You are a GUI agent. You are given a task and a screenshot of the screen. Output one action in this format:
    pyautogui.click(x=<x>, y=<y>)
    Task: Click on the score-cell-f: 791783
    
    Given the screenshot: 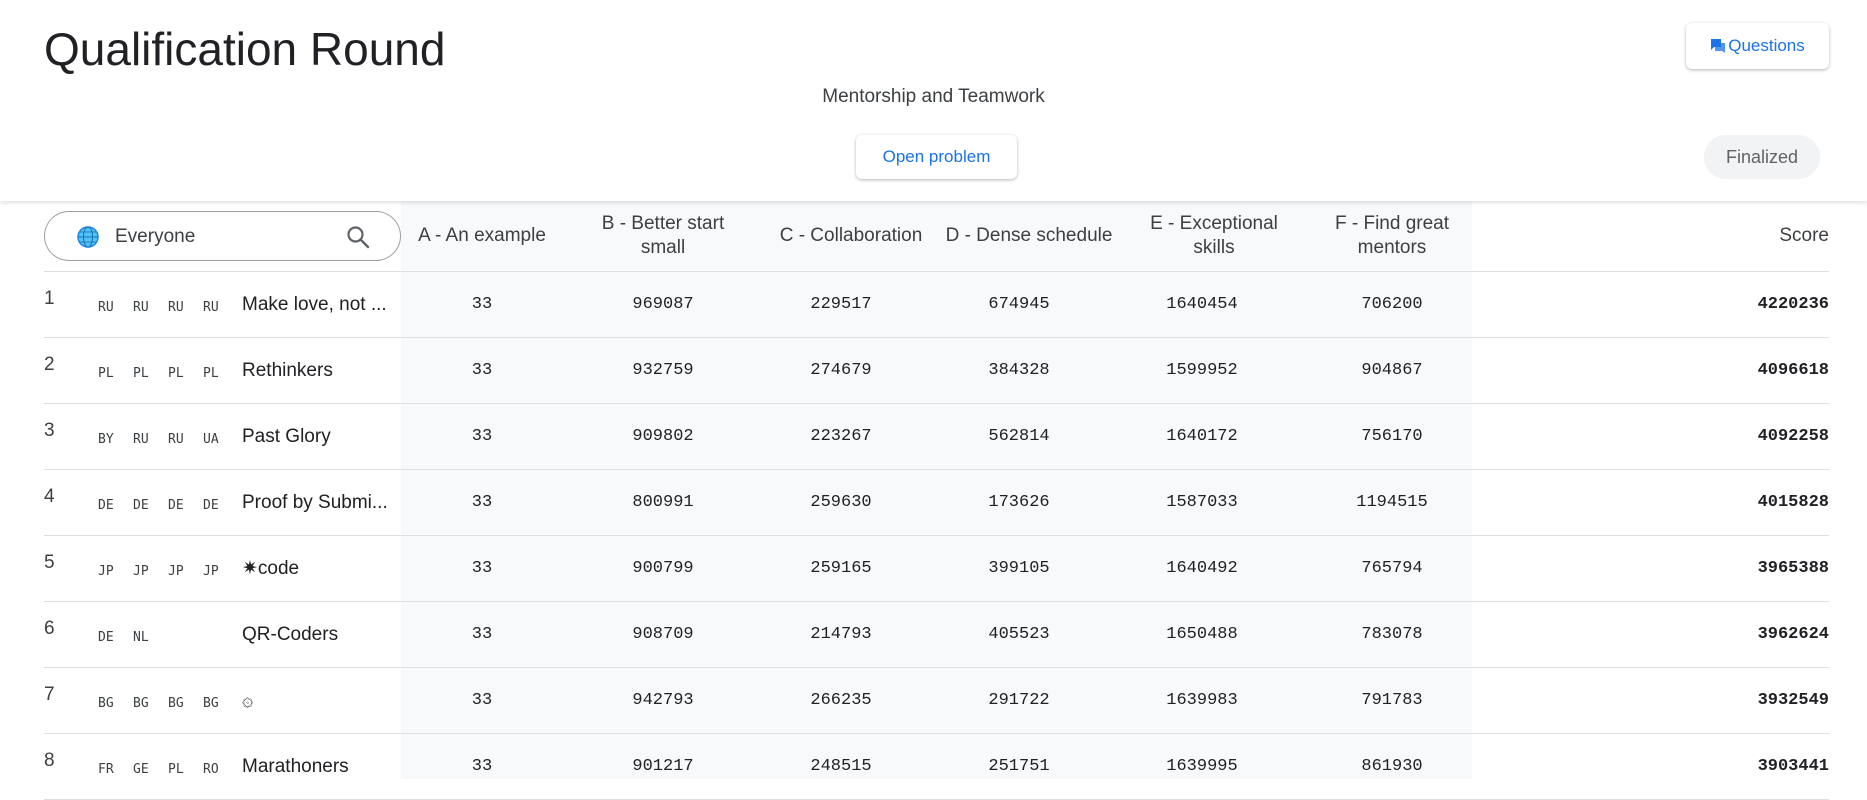 What is the action you would take?
    pyautogui.click(x=1392, y=700)
    